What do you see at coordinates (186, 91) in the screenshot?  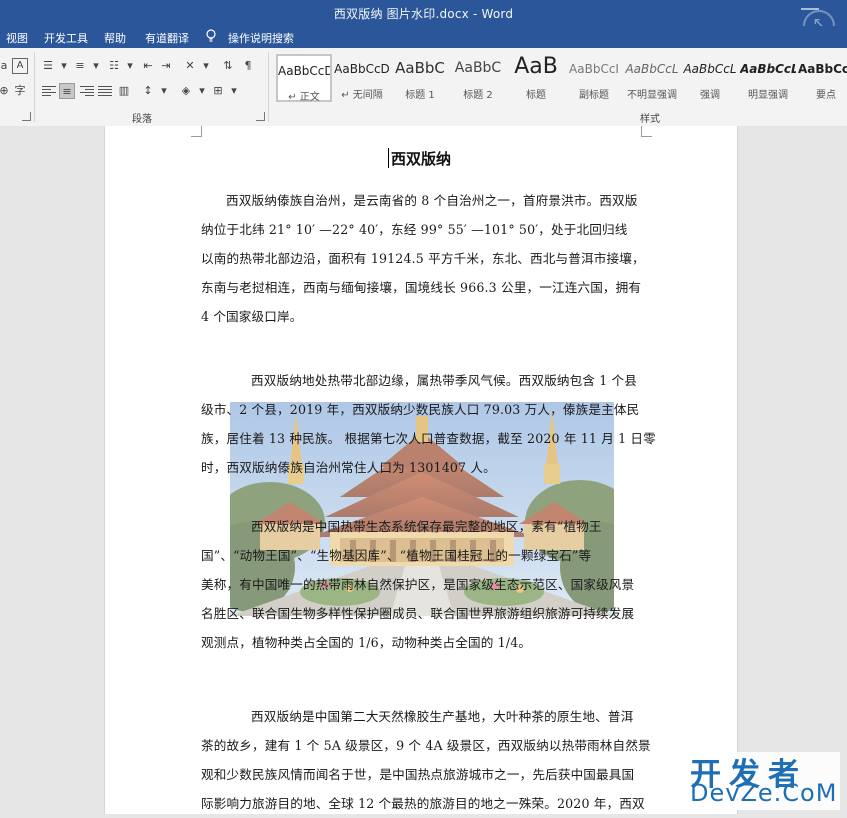 I see `shading-icon: ◈` at bounding box center [186, 91].